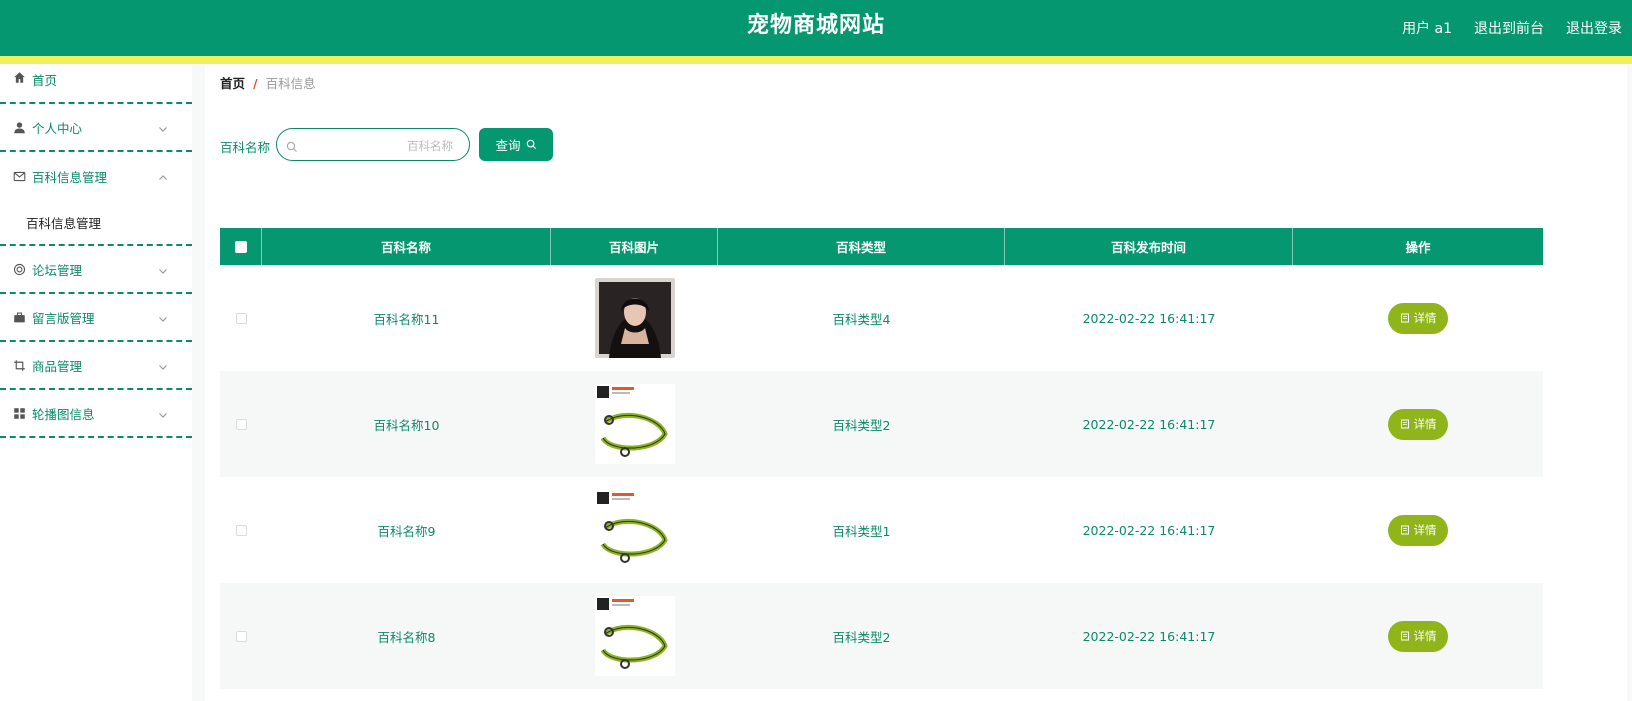  I want to click on sidebar-item-personal-center: 个人中心, so click(96, 128).